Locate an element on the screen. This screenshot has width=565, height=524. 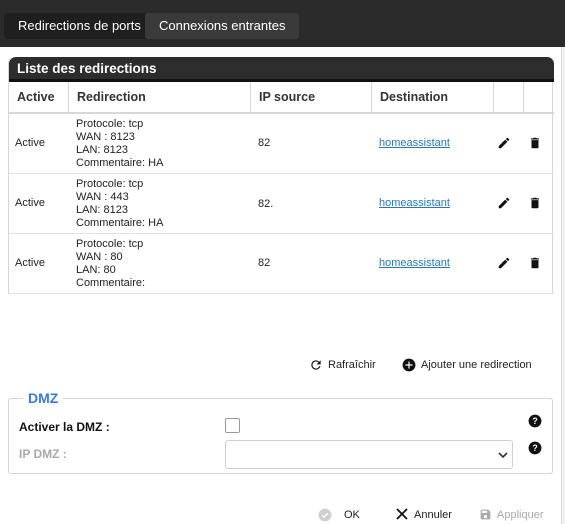
wan-text: WAN : 80 is located at coordinates (99, 257).